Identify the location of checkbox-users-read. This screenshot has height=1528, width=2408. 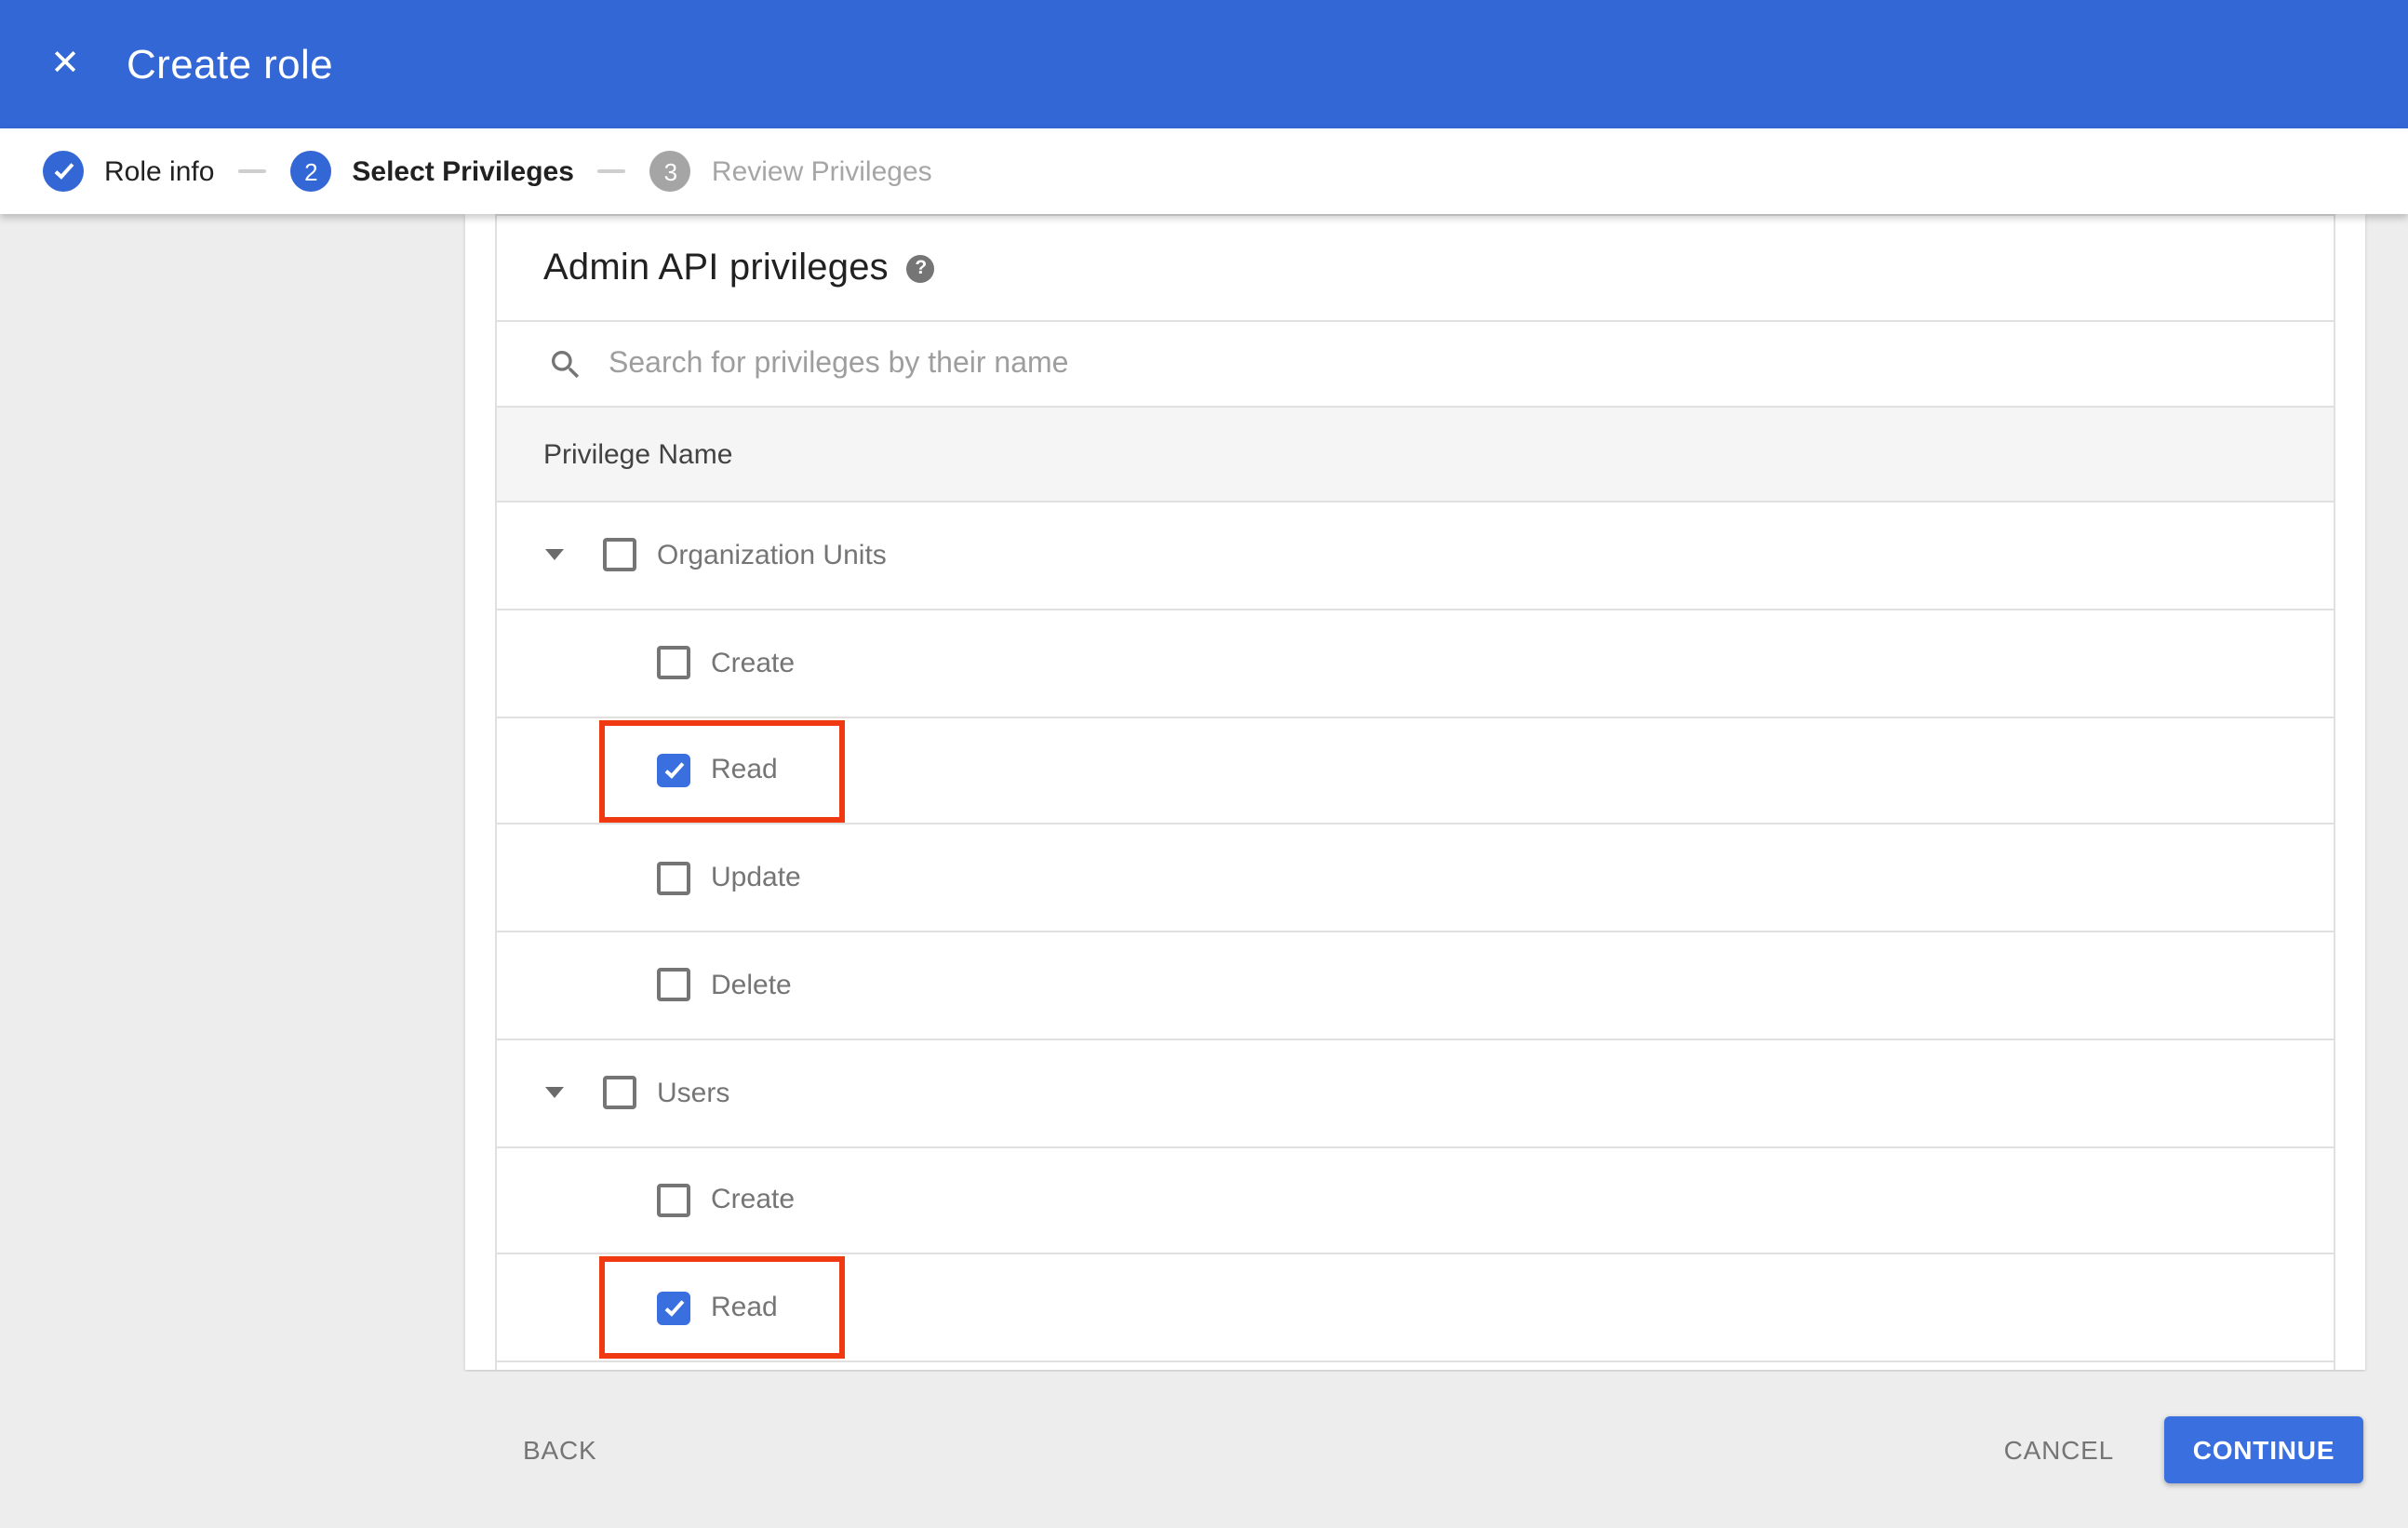
(674, 1308).